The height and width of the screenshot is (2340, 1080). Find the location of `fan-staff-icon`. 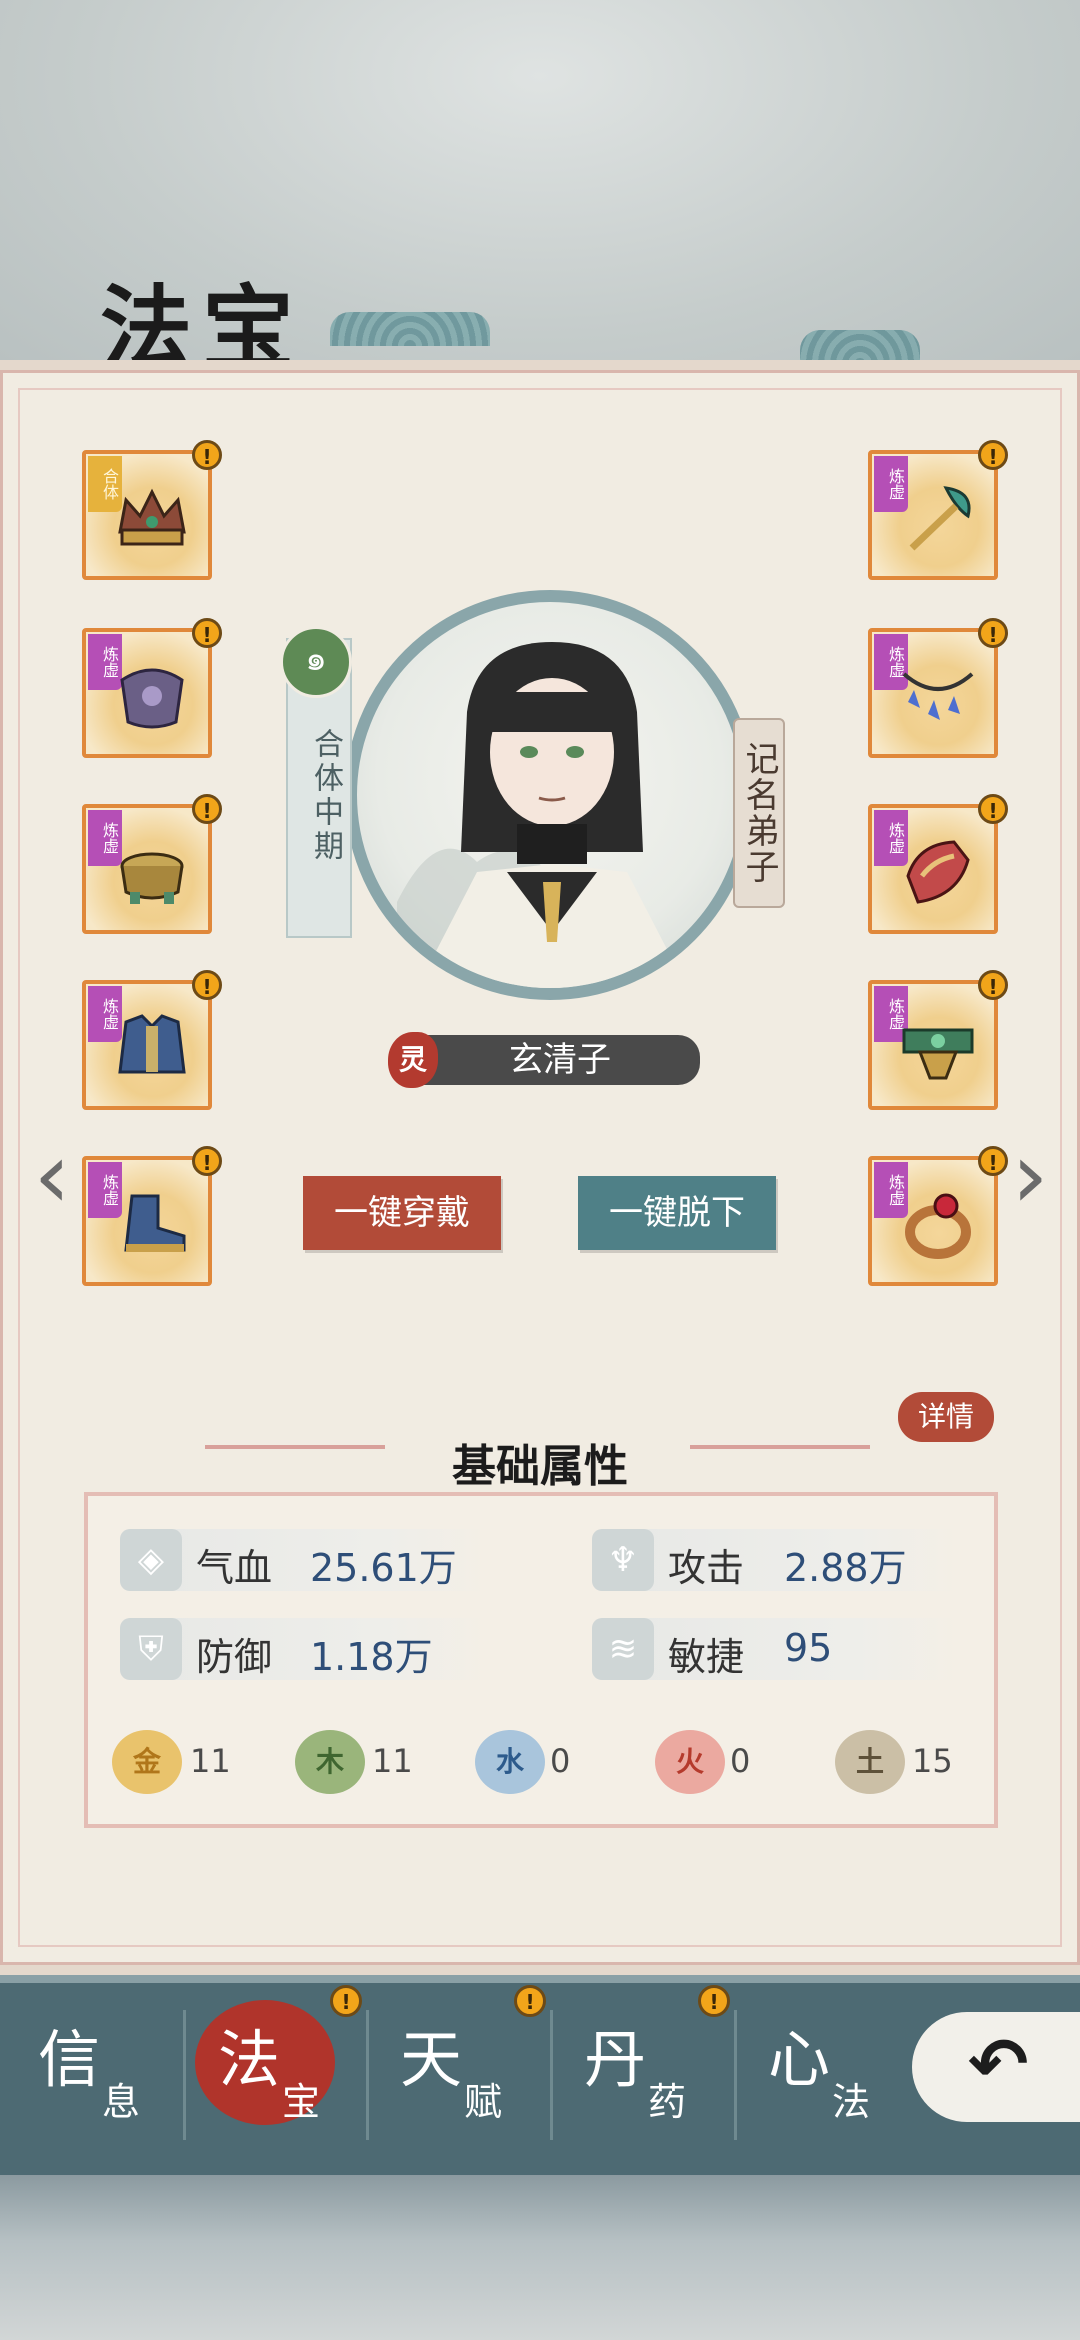

fan-staff-icon is located at coordinates (940, 518).